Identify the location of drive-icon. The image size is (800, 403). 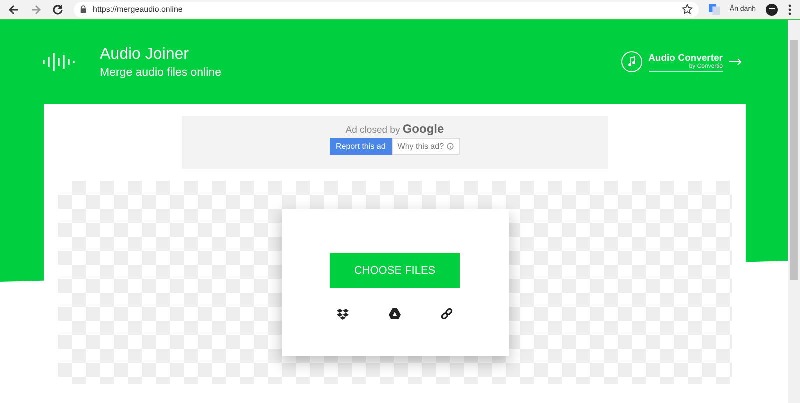
(395, 313).